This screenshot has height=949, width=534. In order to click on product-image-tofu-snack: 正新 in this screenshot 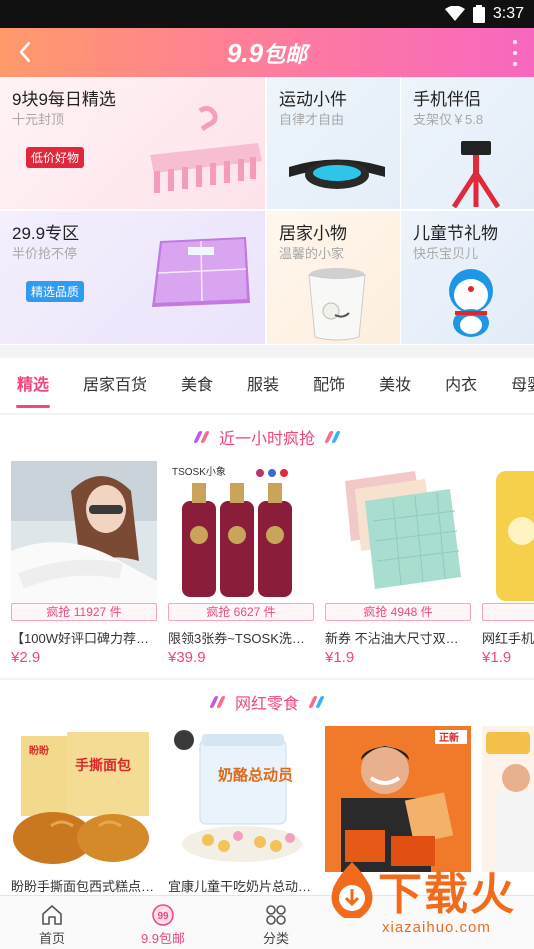, I will do `click(398, 799)`.